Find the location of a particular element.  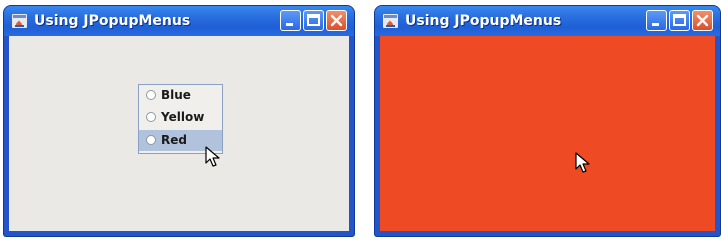

popup-menu: Blue Yellow Red is located at coordinates (180, 119).